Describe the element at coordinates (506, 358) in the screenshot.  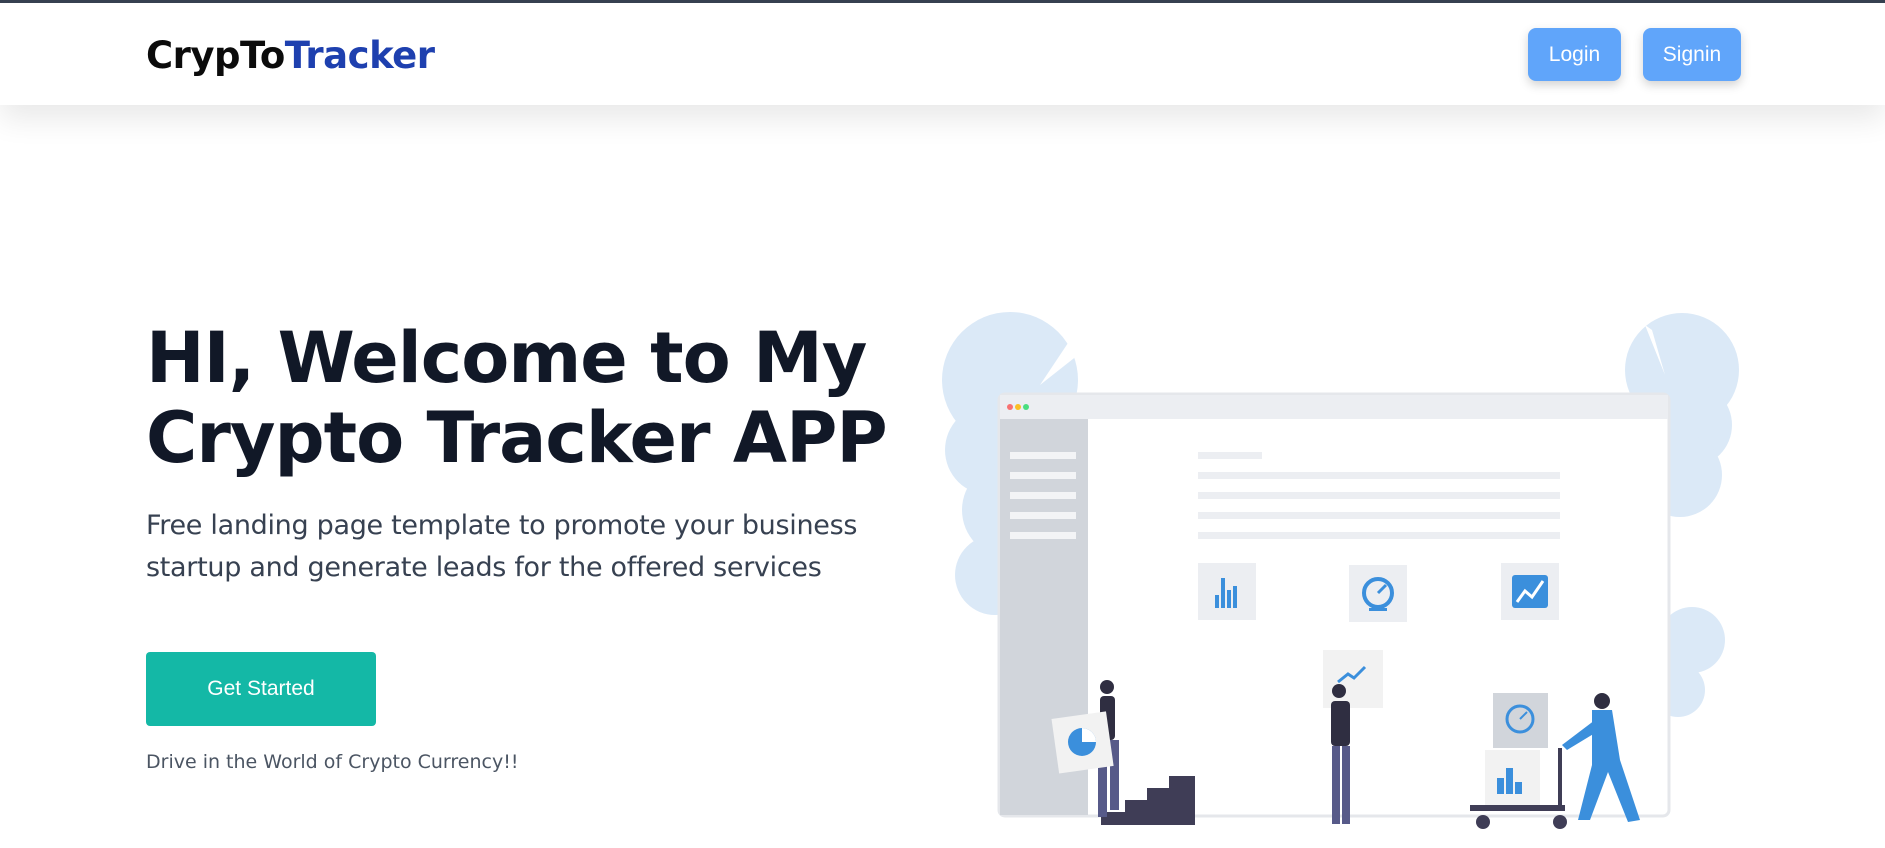
I see `hero-title-line-1: HI, Welcome to My` at that location.